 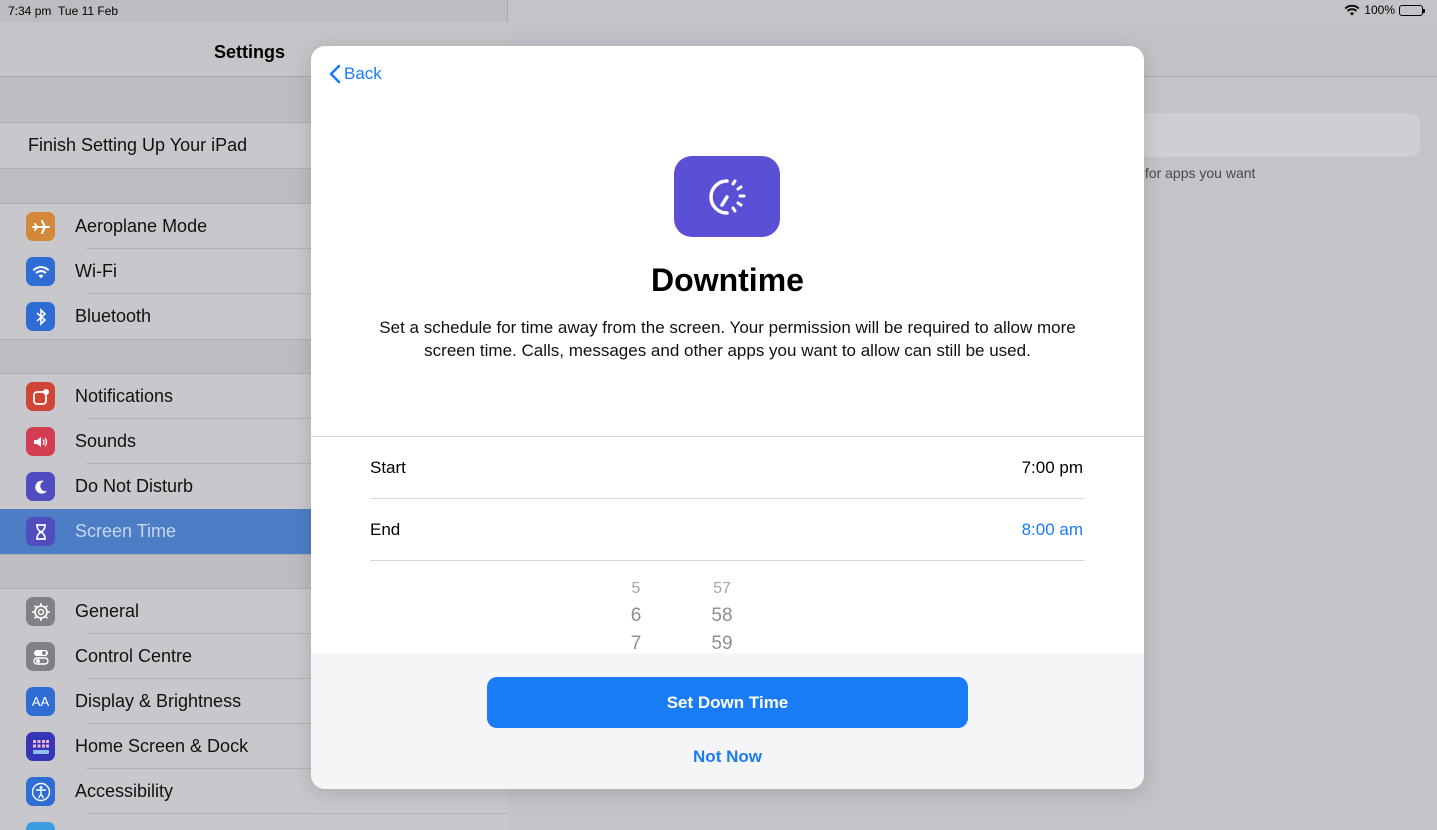 What do you see at coordinates (124, 791) in the screenshot?
I see `sidebar-item-label: Accessibility` at bounding box center [124, 791].